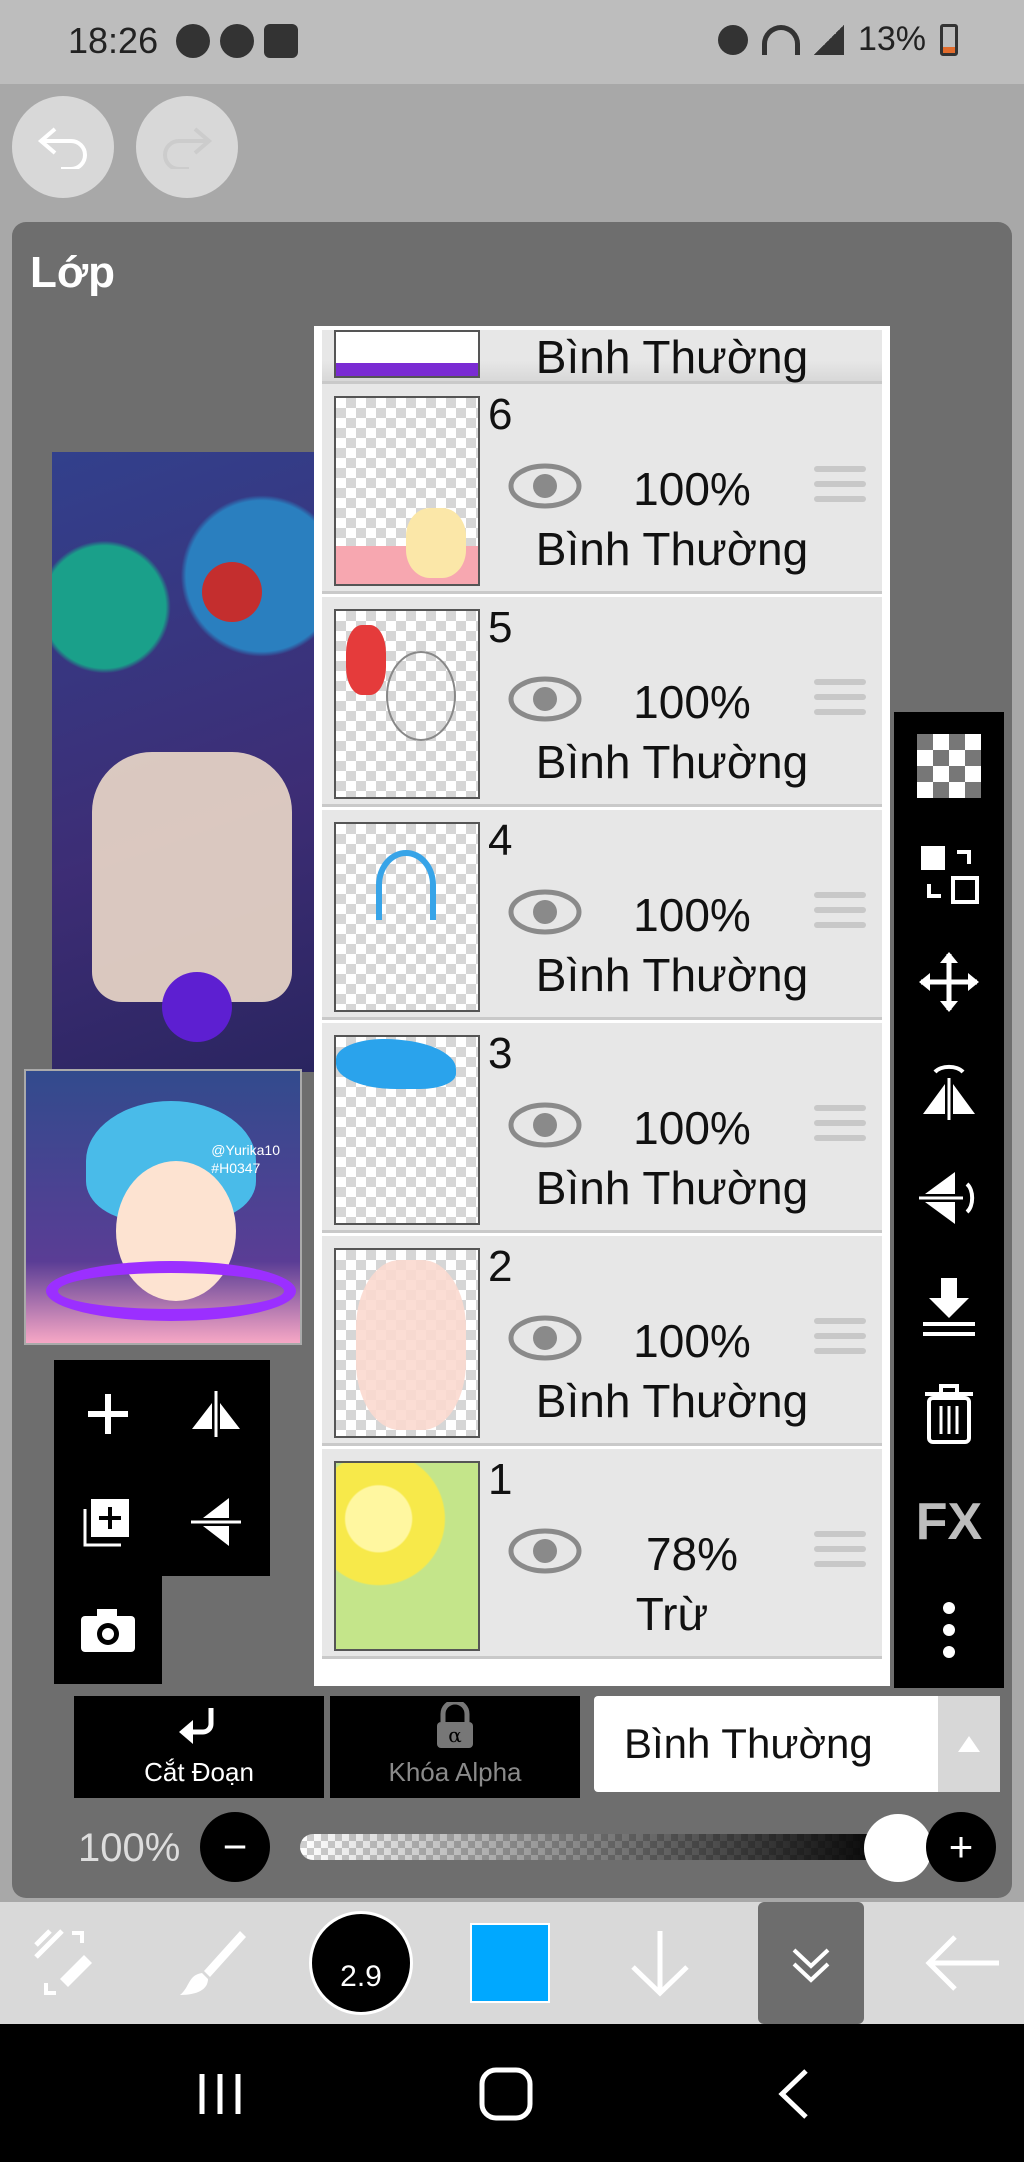  Describe the element at coordinates (500, 1479) in the screenshot. I see `layer-number: 1` at that location.